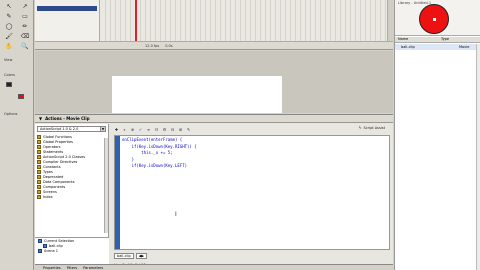 The height and width of the screenshot is (270, 480). What do you see at coordinates (141, 256) in the screenshot?
I see `pin-script-icon: ◀▶` at bounding box center [141, 256].